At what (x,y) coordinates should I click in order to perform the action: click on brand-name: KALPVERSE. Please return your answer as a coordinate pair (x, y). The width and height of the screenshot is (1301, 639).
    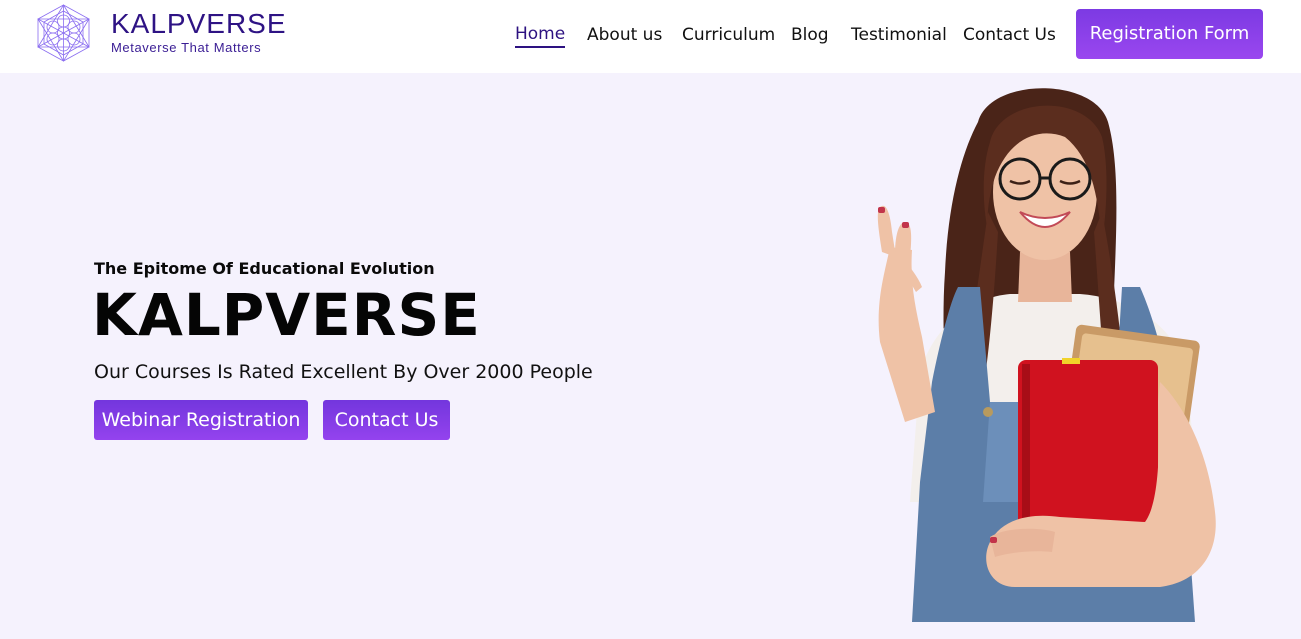
    Looking at the image, I should click on (199, 24).